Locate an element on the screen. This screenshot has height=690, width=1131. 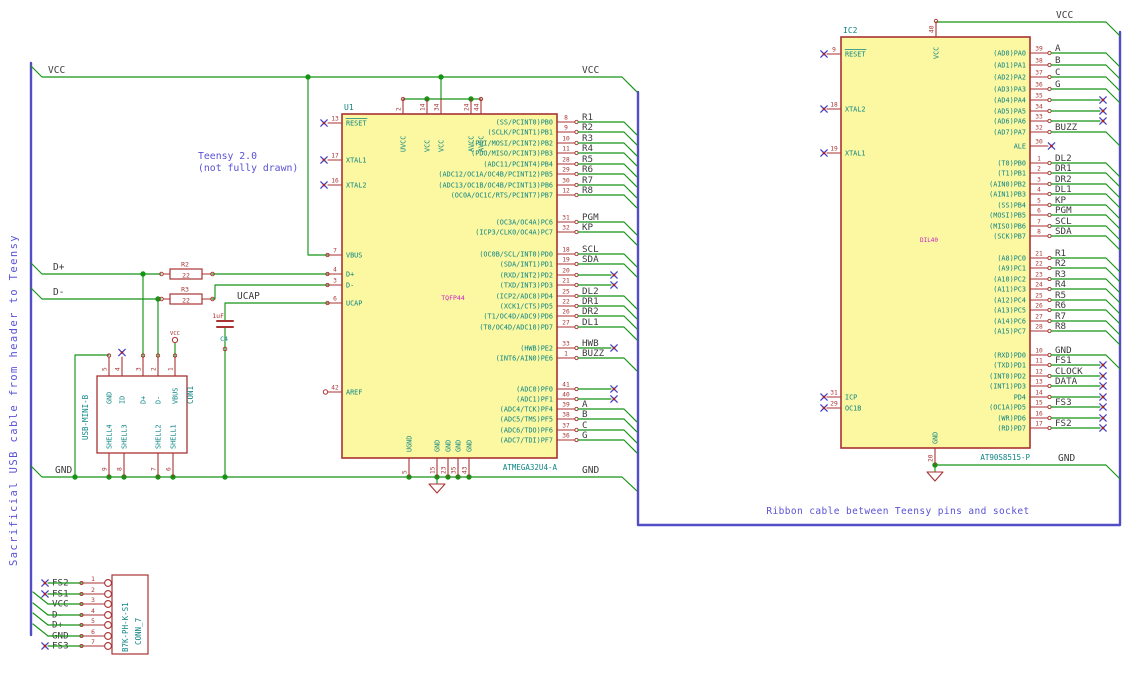
pin-name: (TXD)PD1 is located at coordinates (1009, 365).